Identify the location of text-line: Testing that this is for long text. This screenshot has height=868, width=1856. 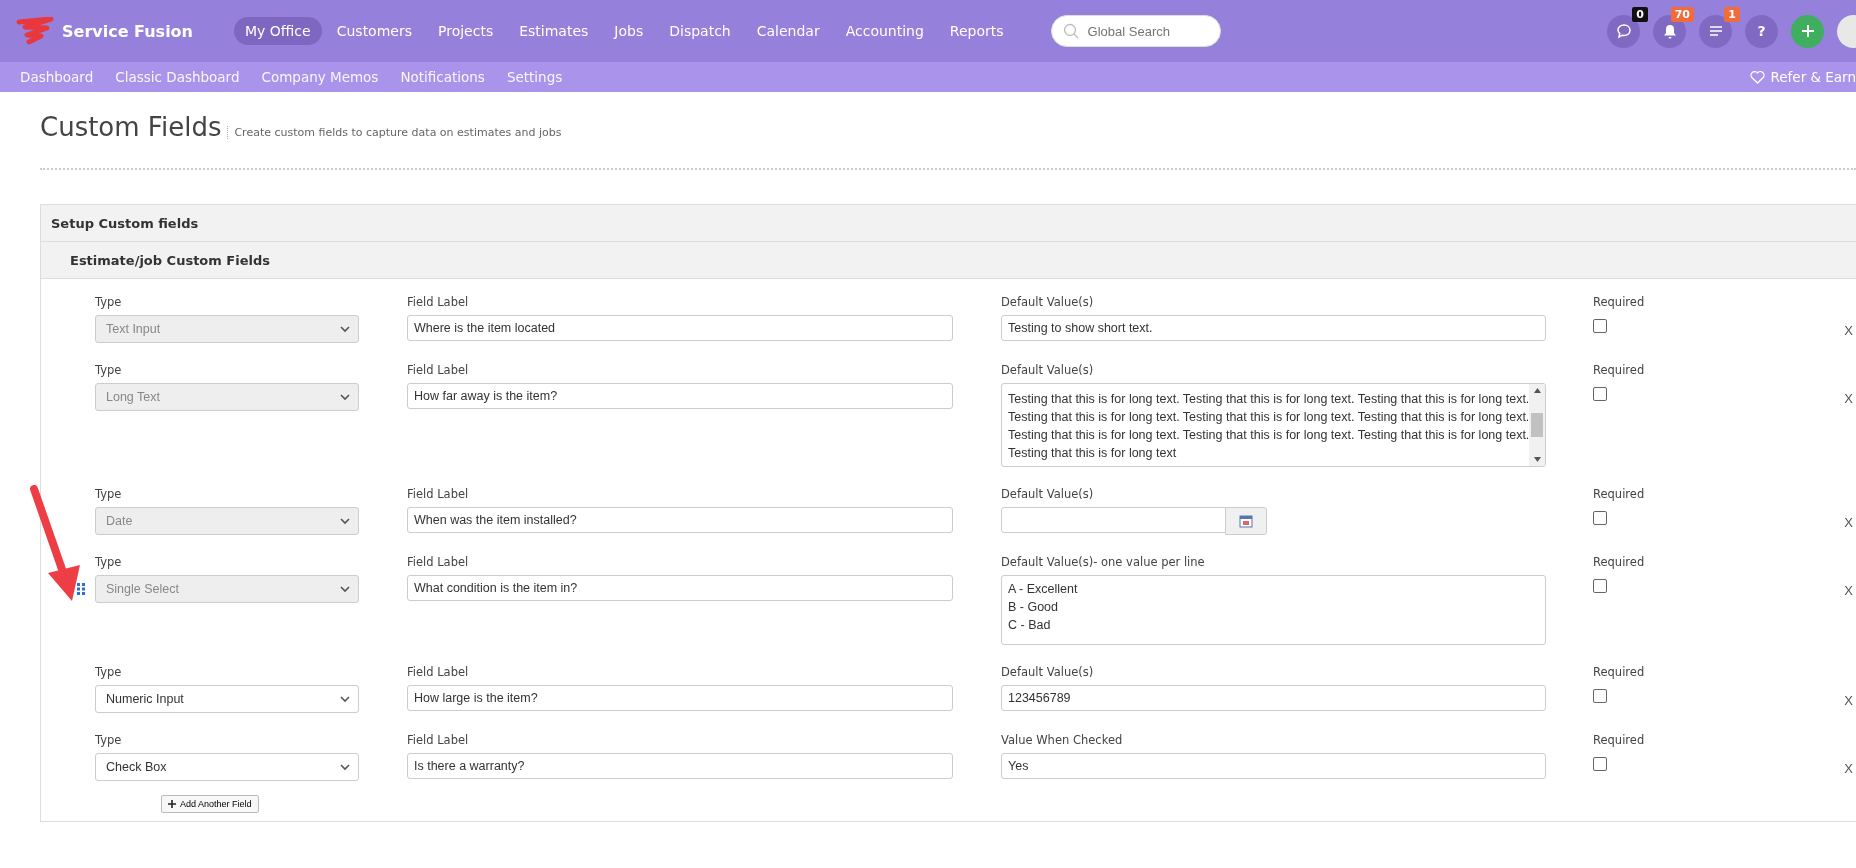
(1092, 453).